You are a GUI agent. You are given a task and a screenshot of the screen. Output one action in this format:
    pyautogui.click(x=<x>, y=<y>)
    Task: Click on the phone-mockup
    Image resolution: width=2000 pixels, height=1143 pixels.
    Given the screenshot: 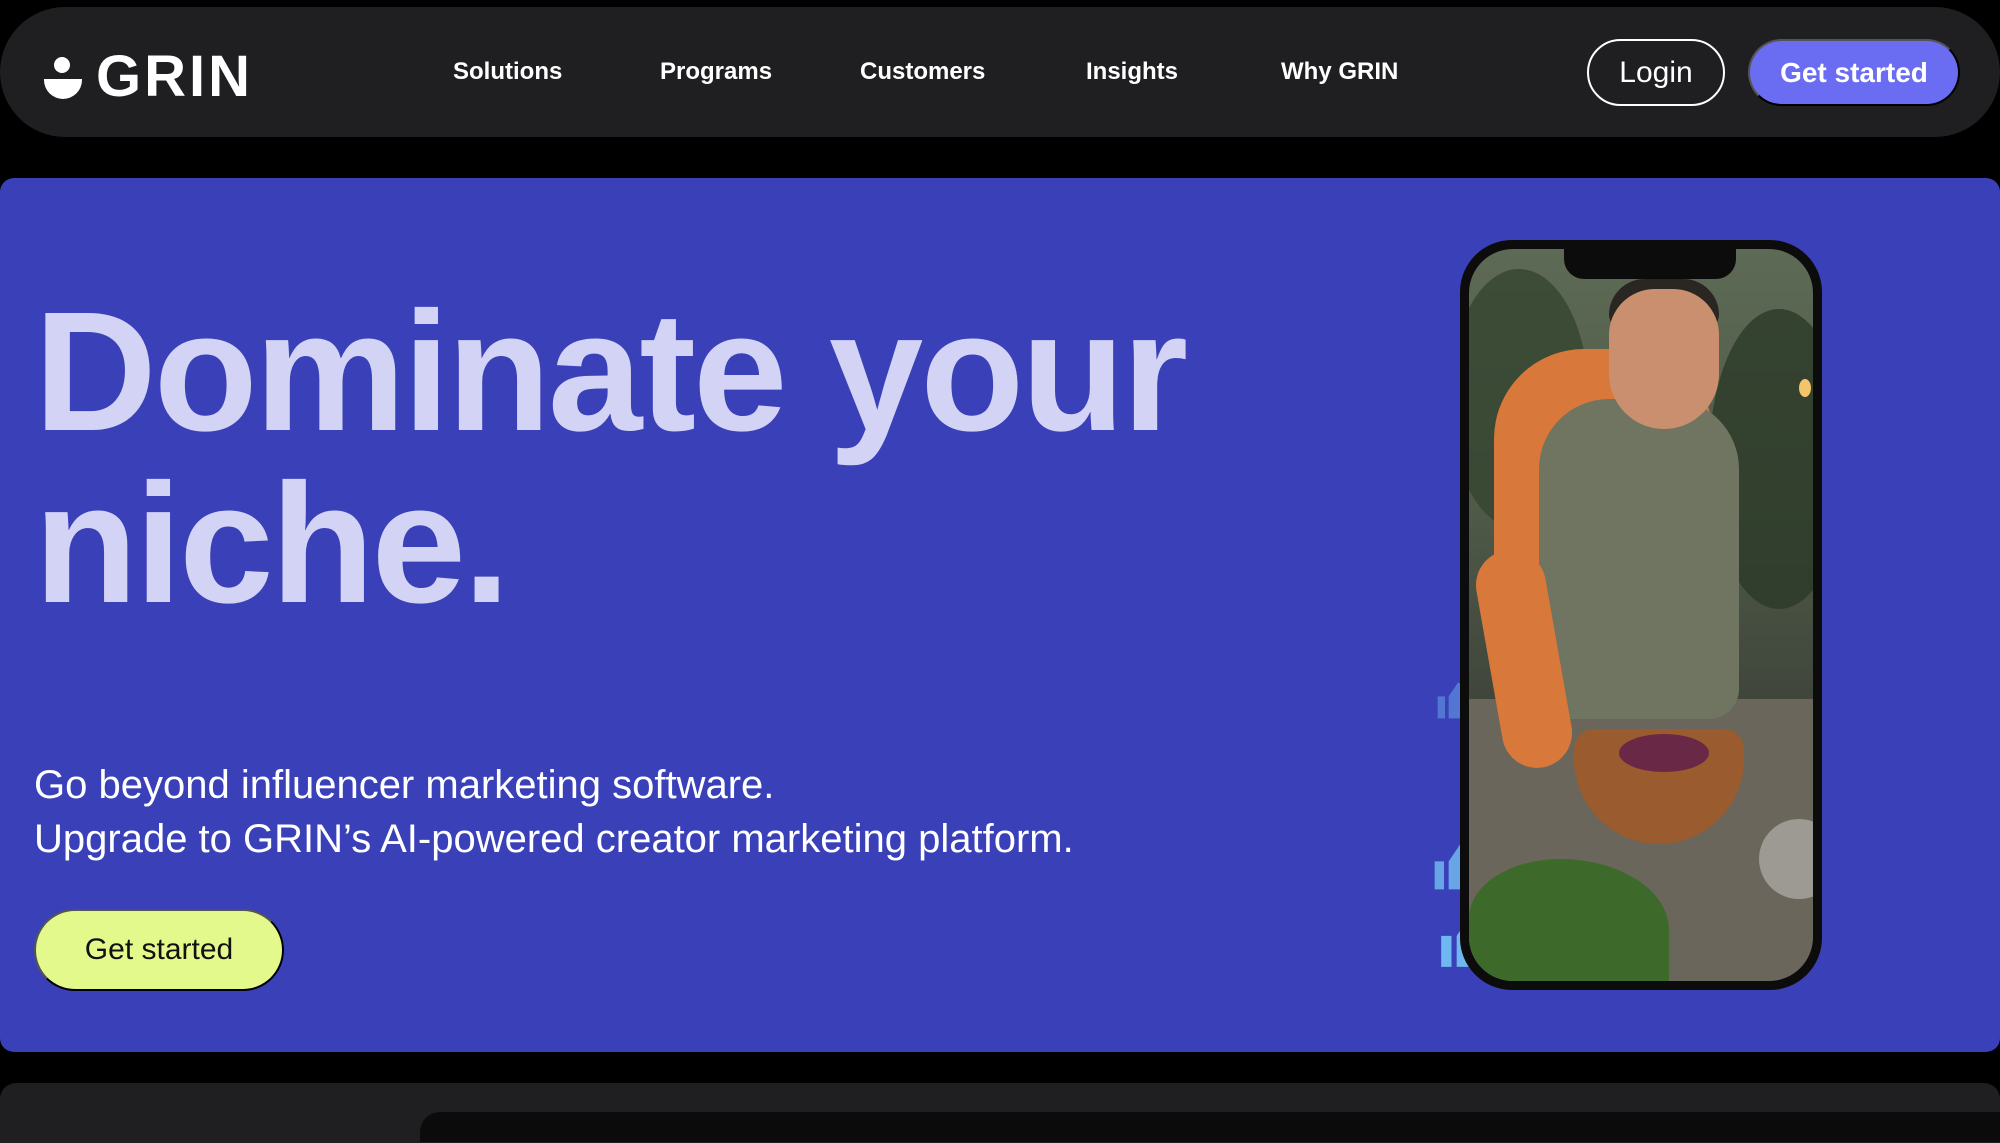 What is the action you would take?
    pyautogui.click(x=1641, y=615)
    